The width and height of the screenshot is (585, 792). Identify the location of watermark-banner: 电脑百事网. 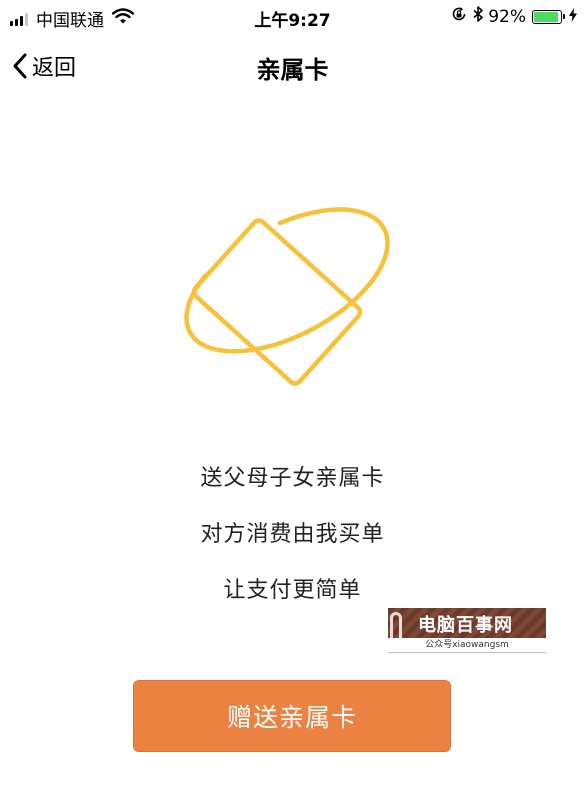
(467, 623).